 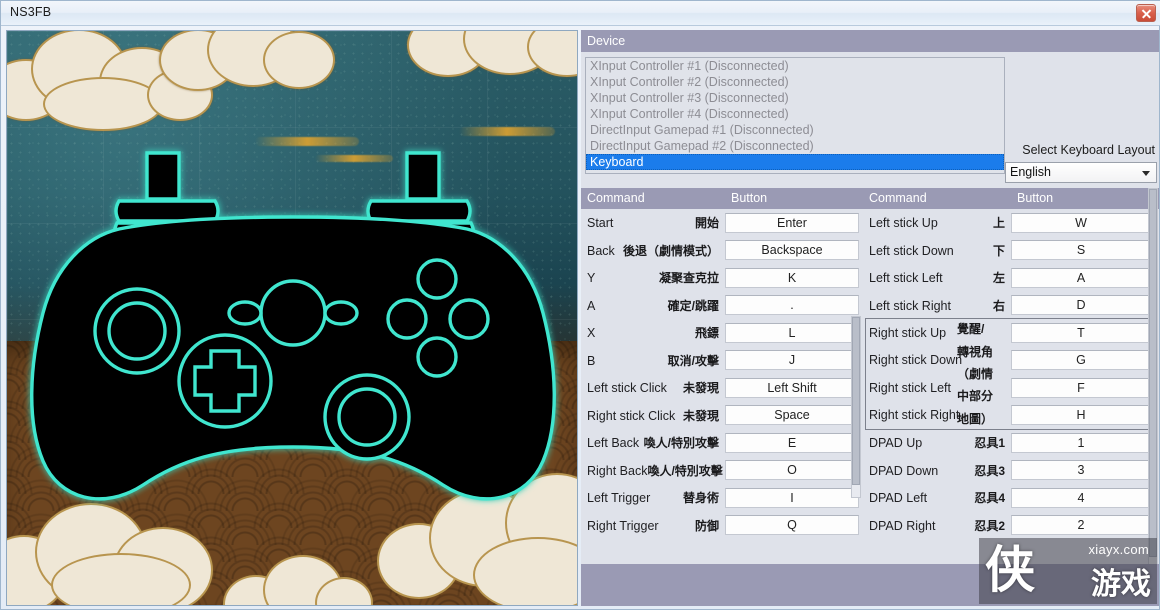 I want to click on command-note: 右, so click(x=998, y=305).